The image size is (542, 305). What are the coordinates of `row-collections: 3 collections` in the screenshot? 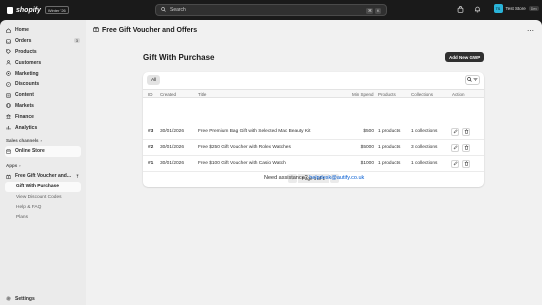 It's located at (424, 148).